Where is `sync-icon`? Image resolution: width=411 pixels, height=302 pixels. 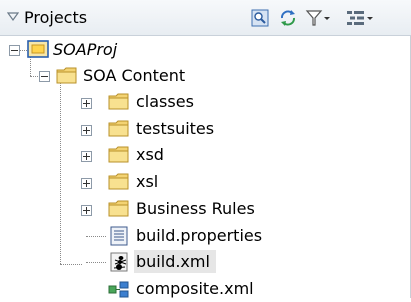 sync-icon is located at coordinates (288, 18).